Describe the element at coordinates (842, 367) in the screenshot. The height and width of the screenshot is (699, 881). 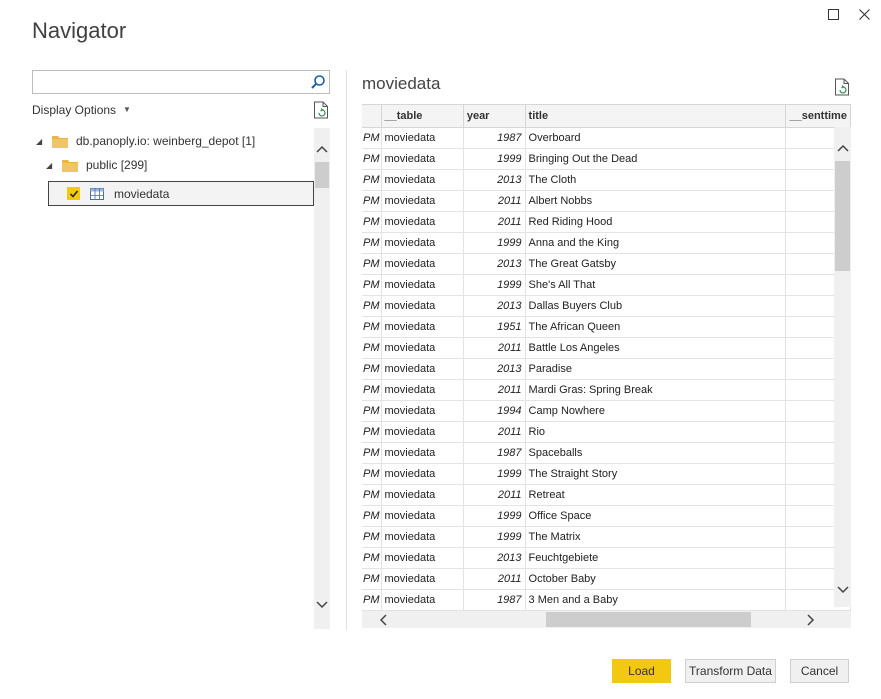
I see `grid-vertical-scrollbar` at that location.